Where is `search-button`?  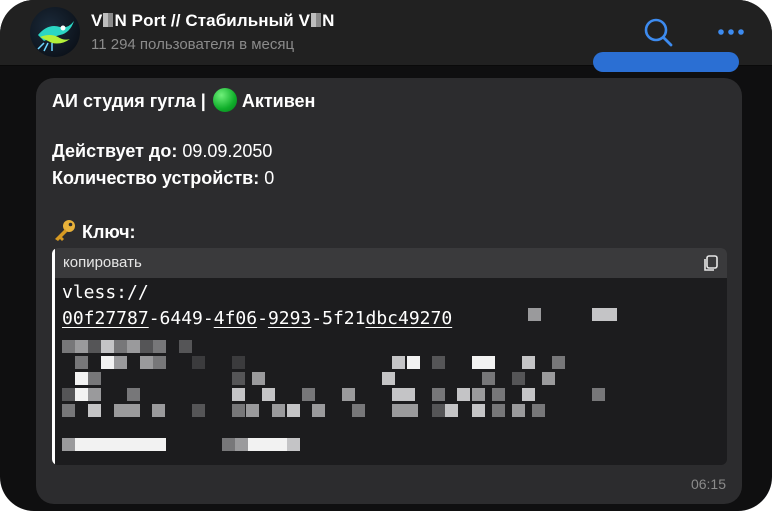 search-button is located at coordinates (658, 32).